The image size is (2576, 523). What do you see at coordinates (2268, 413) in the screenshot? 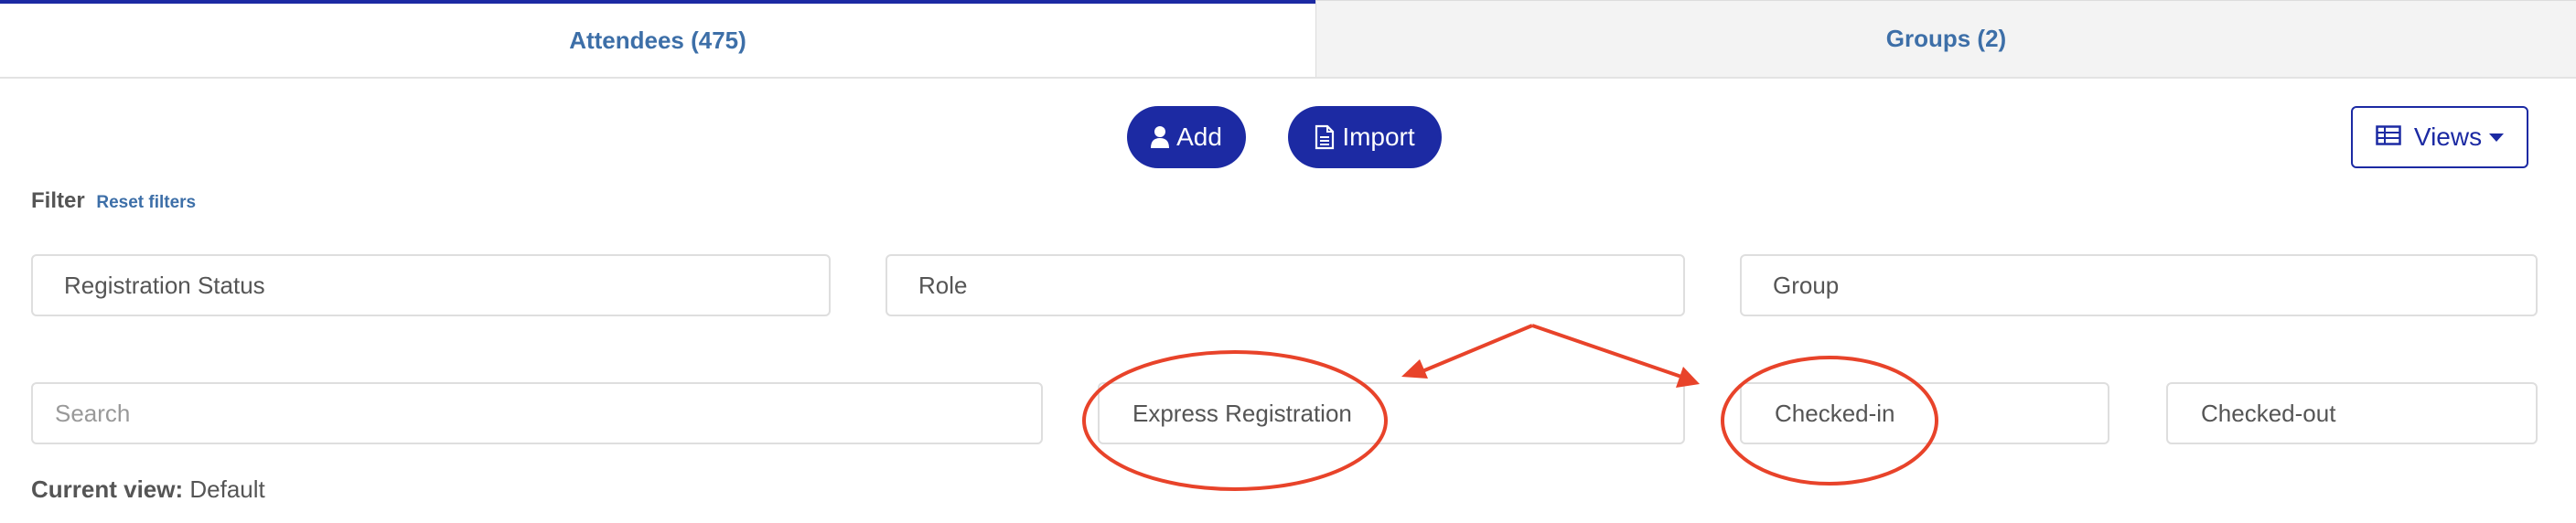
I see `checked-out-label: Checked-out` at bounding box center [2268, 413].